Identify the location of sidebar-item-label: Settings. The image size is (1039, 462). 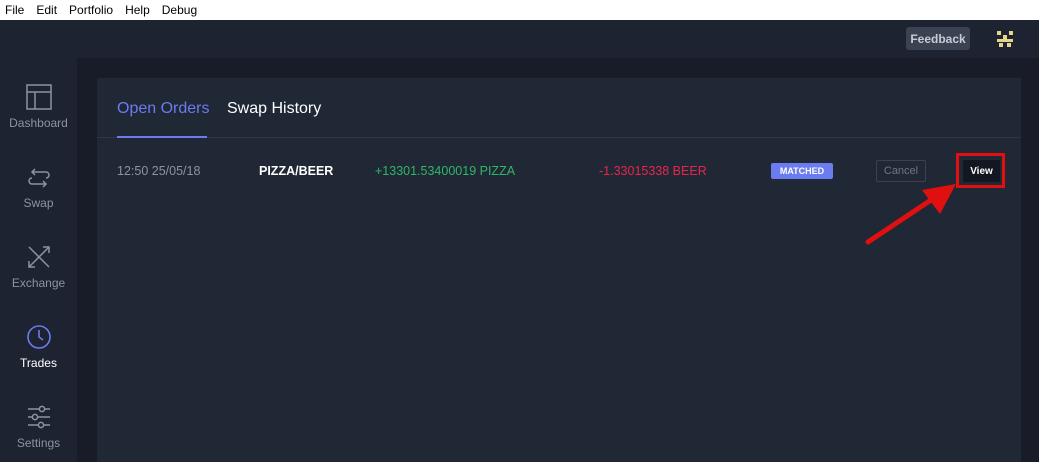
(38, 443).